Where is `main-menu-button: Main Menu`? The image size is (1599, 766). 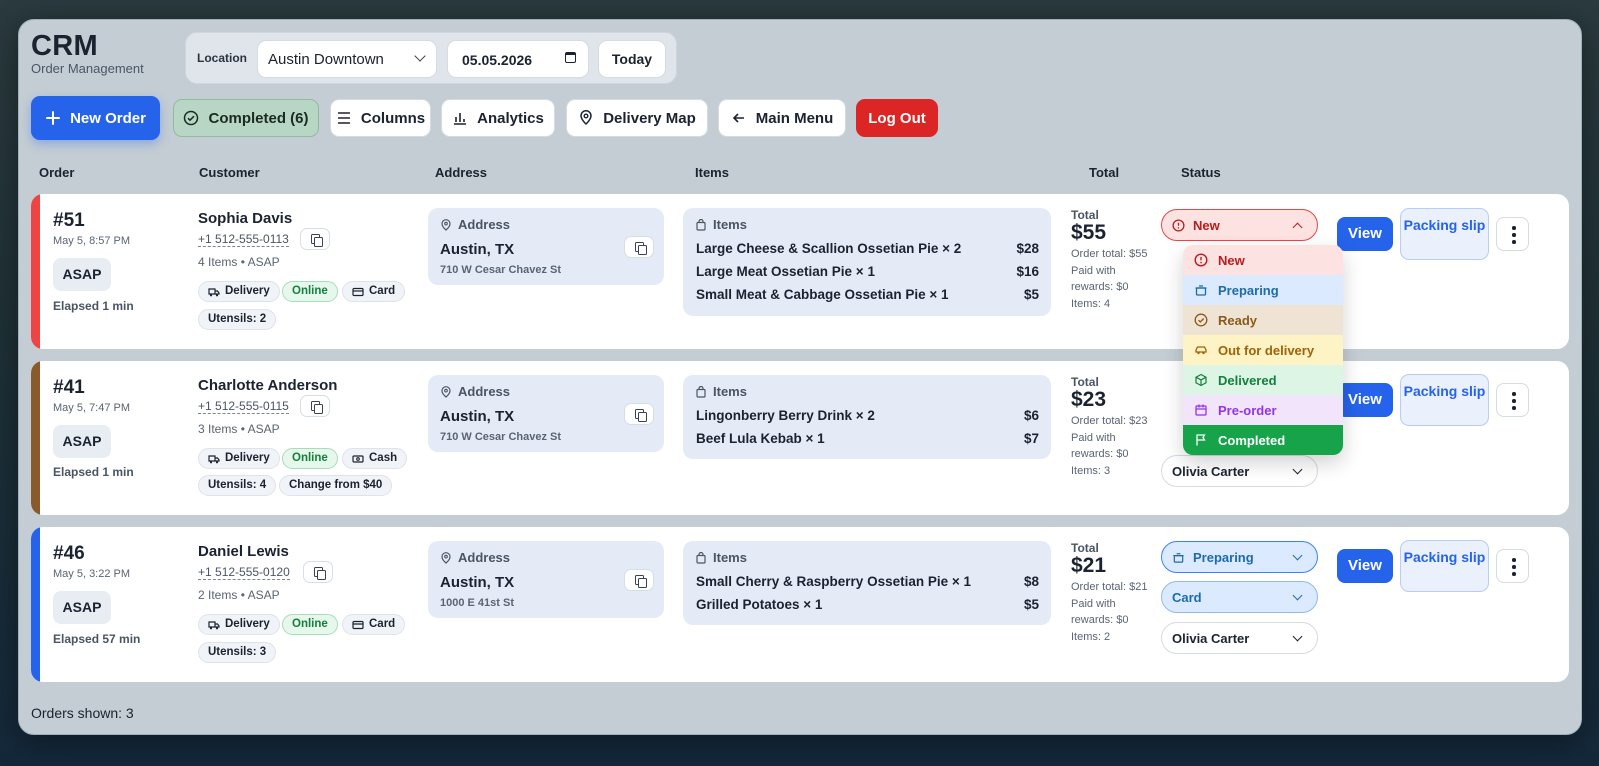
main-menu-button: Main Menu is located at coordinates (782, 118).